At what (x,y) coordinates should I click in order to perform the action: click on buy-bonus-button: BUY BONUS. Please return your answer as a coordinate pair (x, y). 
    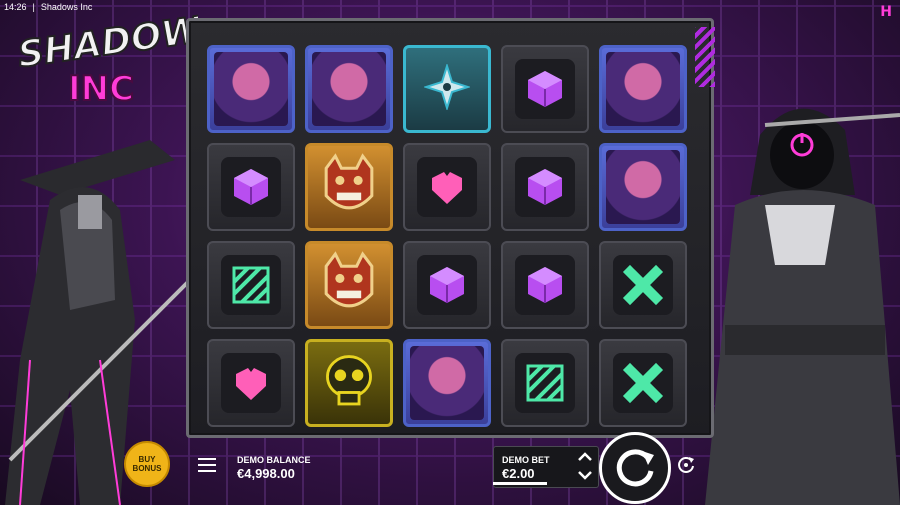
    Looking at the image, I should click on (147, 464).